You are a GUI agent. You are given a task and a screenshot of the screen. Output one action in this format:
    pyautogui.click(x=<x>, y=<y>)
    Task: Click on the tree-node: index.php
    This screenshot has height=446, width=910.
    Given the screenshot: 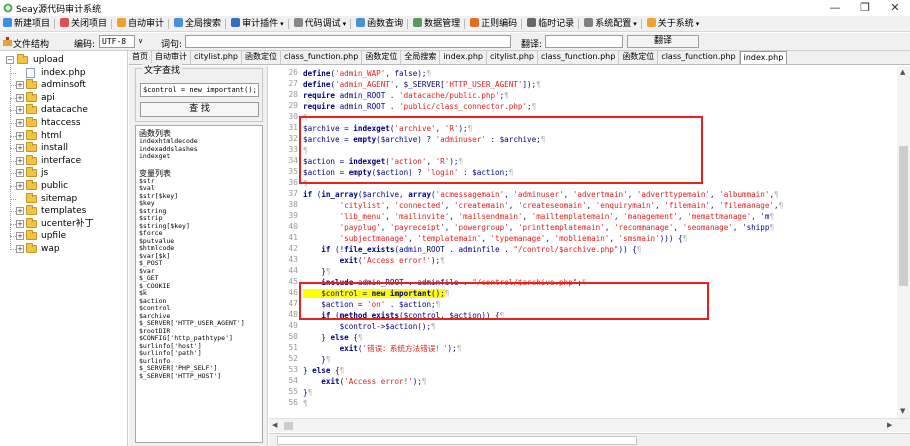 What is the action you would take?
    pyautogui.click(x=63, y=73)
    